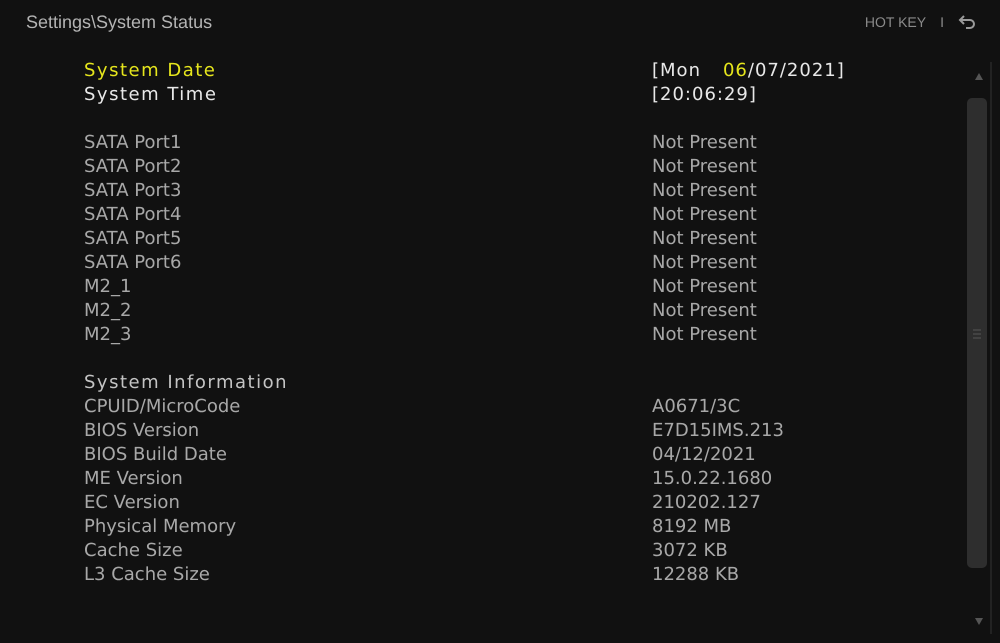 The image size is (1000, 643). I want to click on setting-value: [20:06:29], so click(704, 94).